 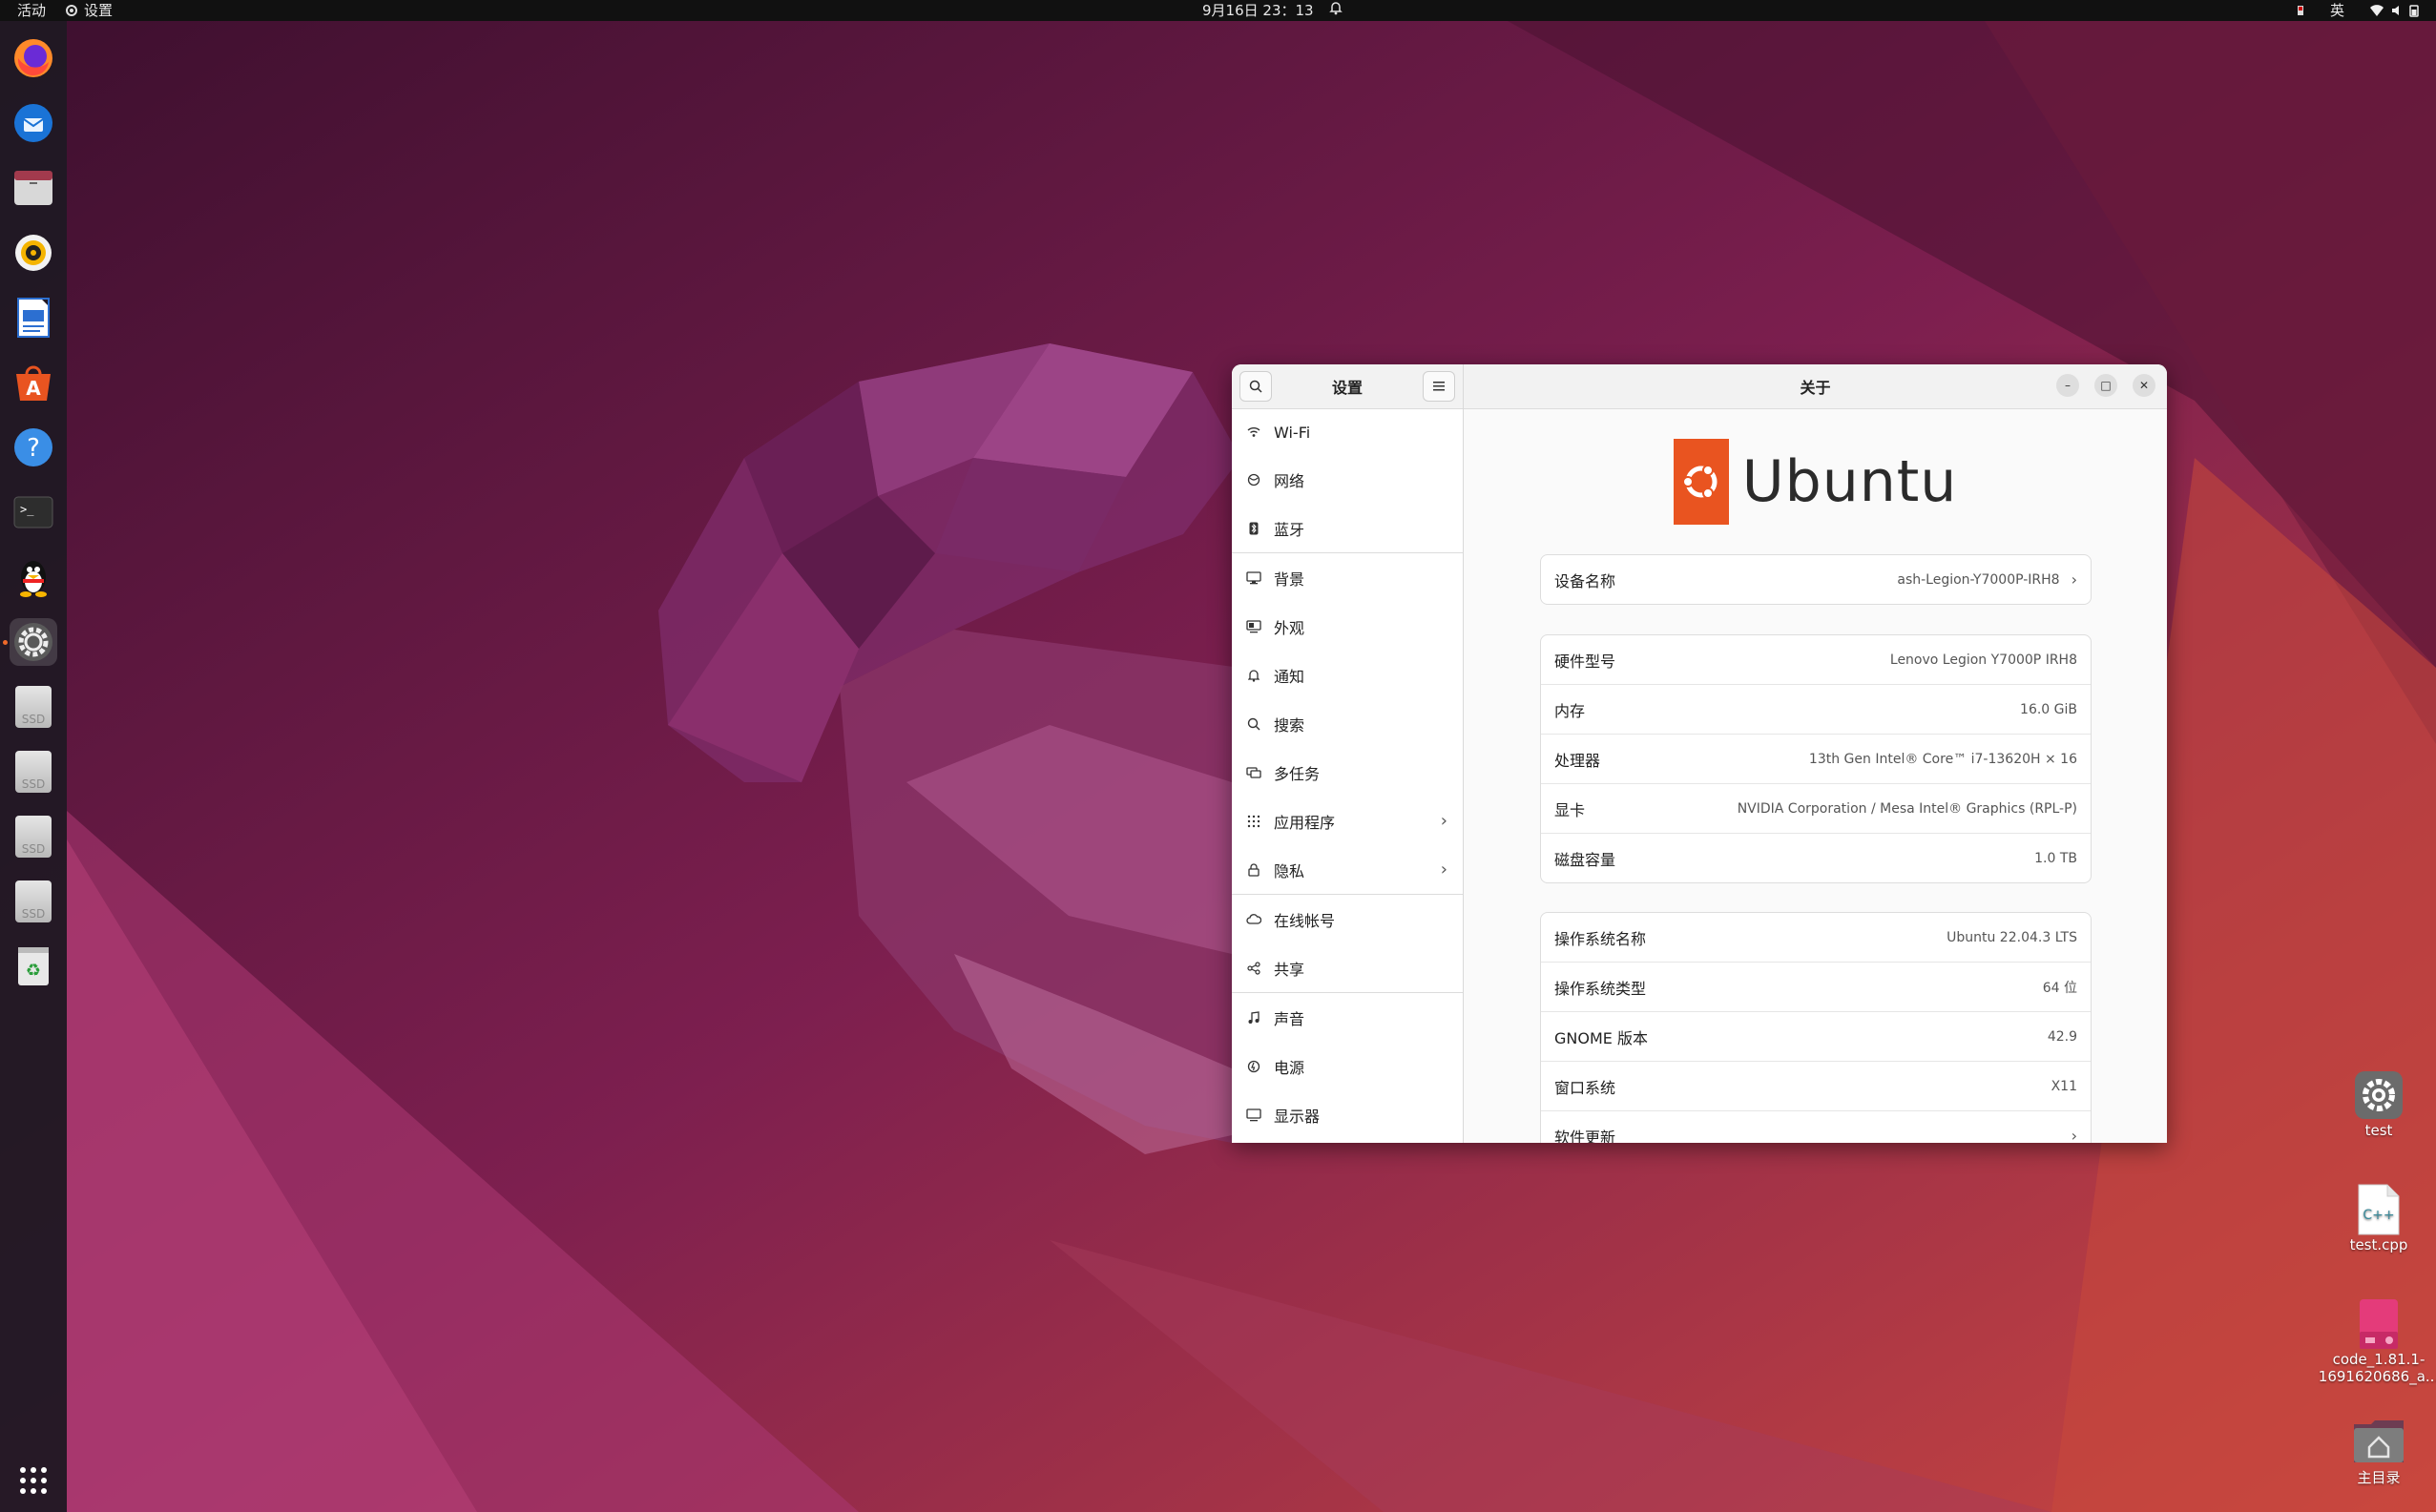 I want to click on sidebar-item-online-accounts: 在线帐号, so click(x=1347, y=919).